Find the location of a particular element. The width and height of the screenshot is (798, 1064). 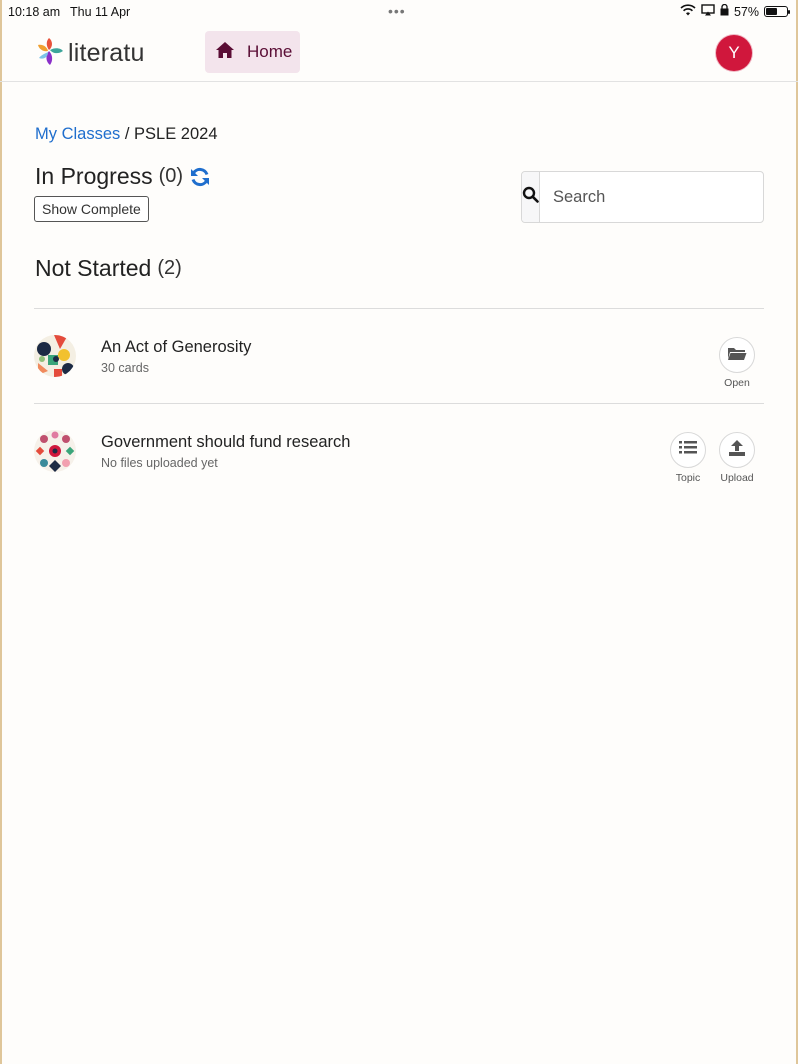

battery-fill is located at coordinates (771, 11).